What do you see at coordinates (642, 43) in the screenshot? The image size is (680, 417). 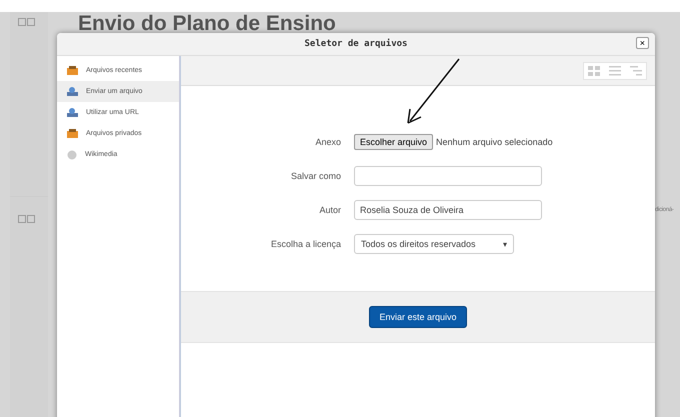 I see `close-button: ×` at bounding box center [642, 43].